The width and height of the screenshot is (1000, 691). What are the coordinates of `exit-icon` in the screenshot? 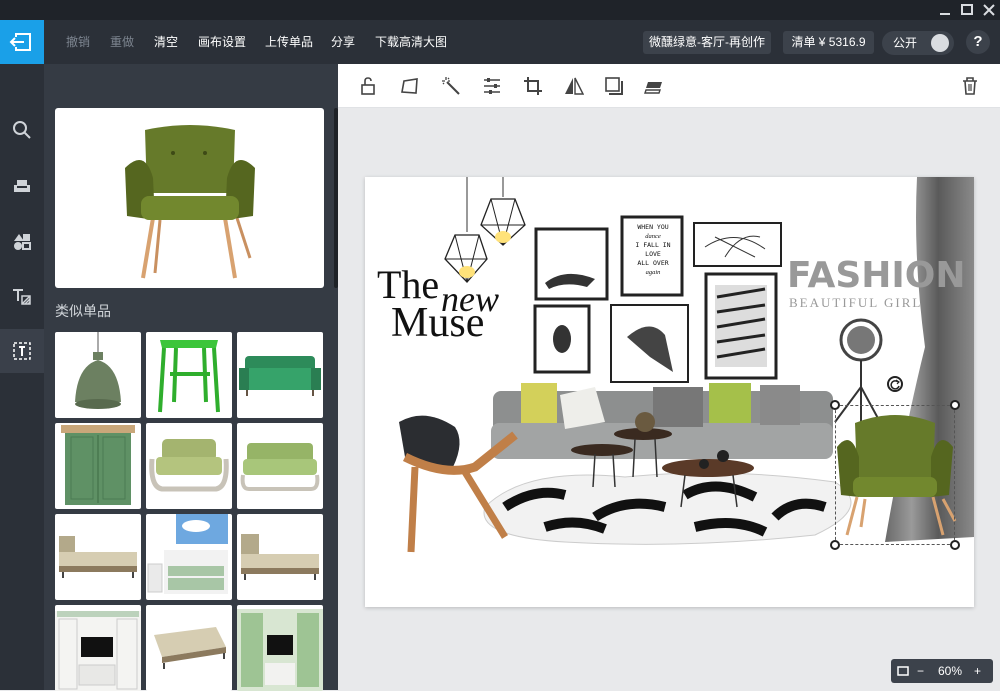 It's located at (20, 42).